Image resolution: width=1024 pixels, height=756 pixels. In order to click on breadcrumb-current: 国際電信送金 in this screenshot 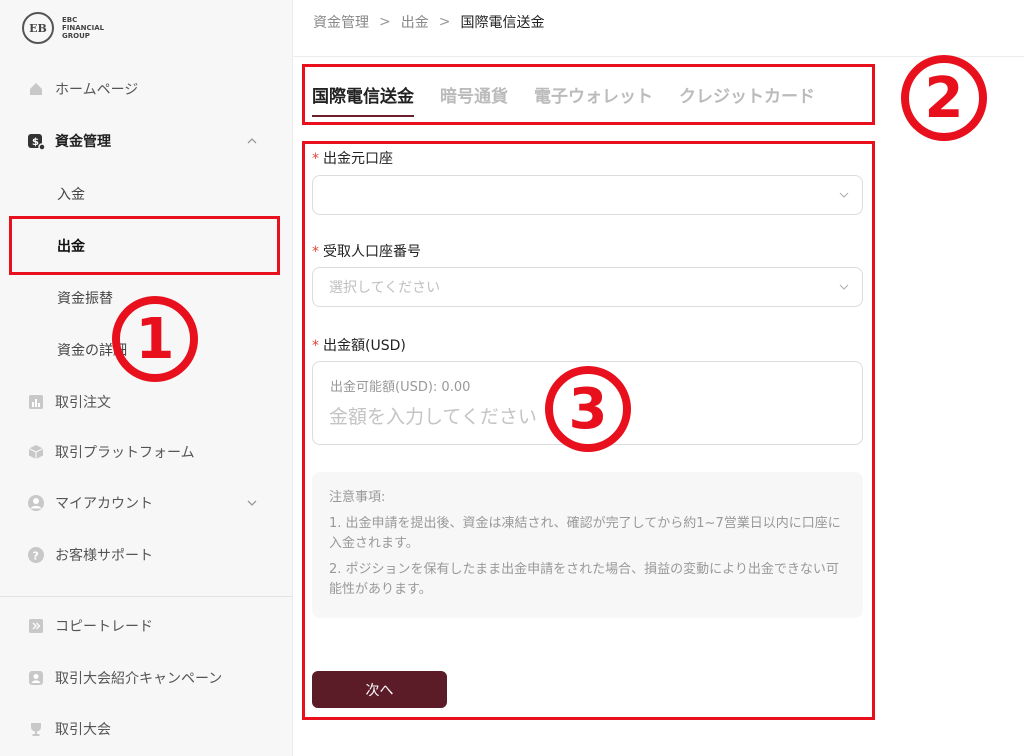, I will do `click(502, 23)`.